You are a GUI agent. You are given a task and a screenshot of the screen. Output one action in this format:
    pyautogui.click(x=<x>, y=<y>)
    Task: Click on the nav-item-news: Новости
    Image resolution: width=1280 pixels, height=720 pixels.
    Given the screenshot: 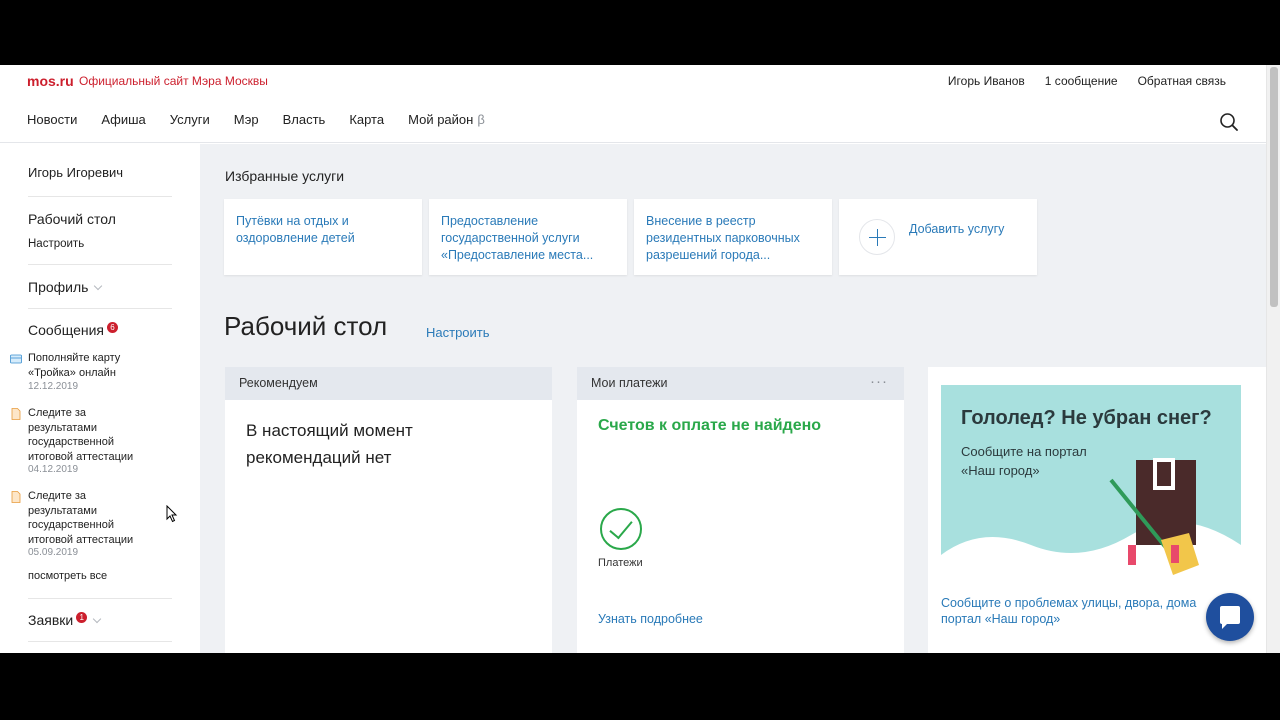 What is the action you would take?
    pyautogui.click(x=52, y=119)
    